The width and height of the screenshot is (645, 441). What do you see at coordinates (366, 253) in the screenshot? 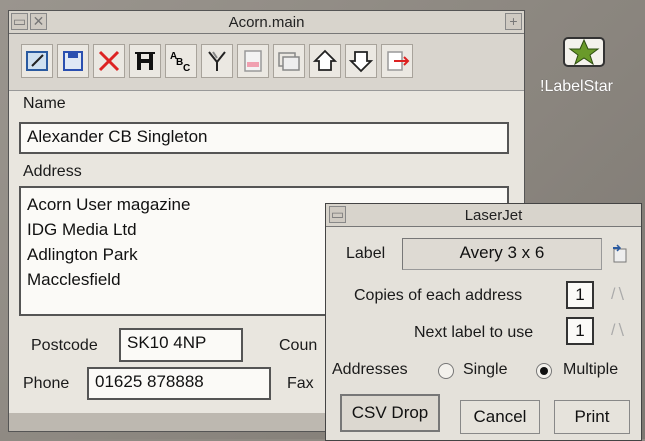
I see `label-label: Label` at bounding box center [366, 253].